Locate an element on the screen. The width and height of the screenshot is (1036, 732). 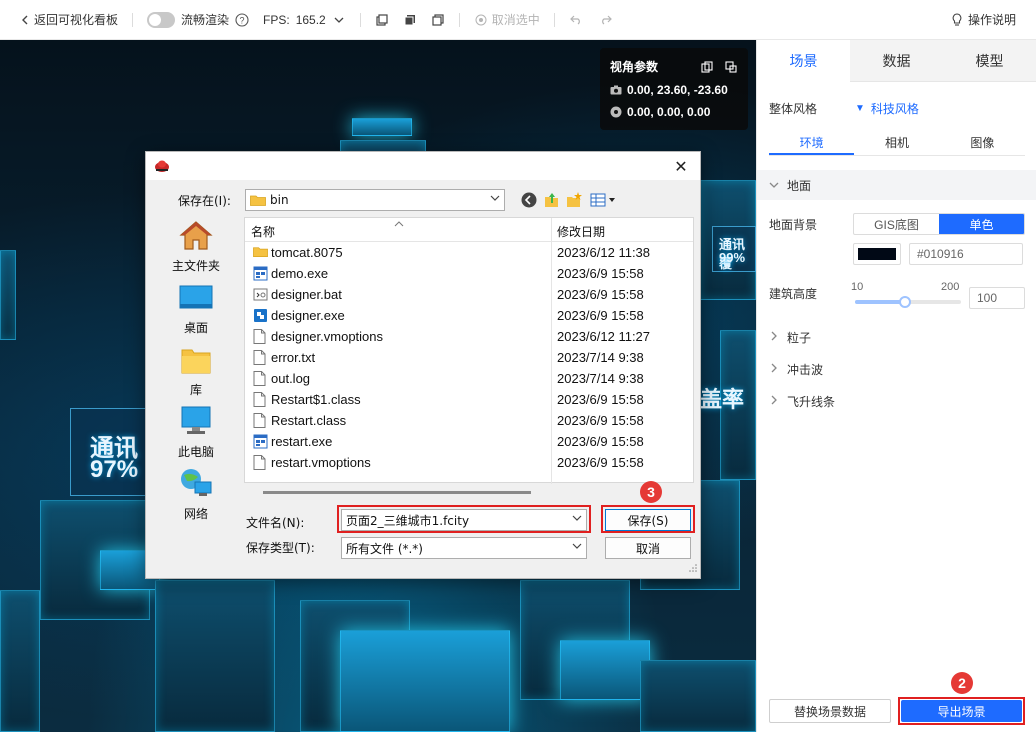
ground-bg-label: 地面背景 is located at coordinates (793, 224).